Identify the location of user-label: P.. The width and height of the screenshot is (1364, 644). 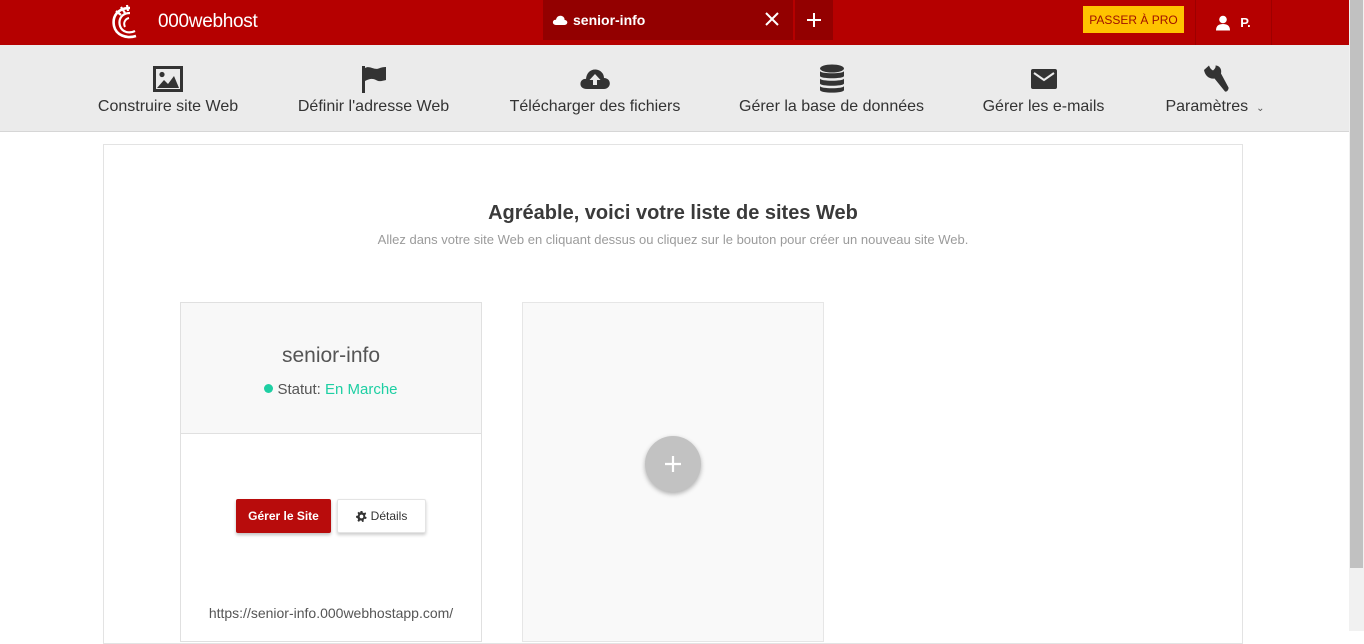
(1245, 22).